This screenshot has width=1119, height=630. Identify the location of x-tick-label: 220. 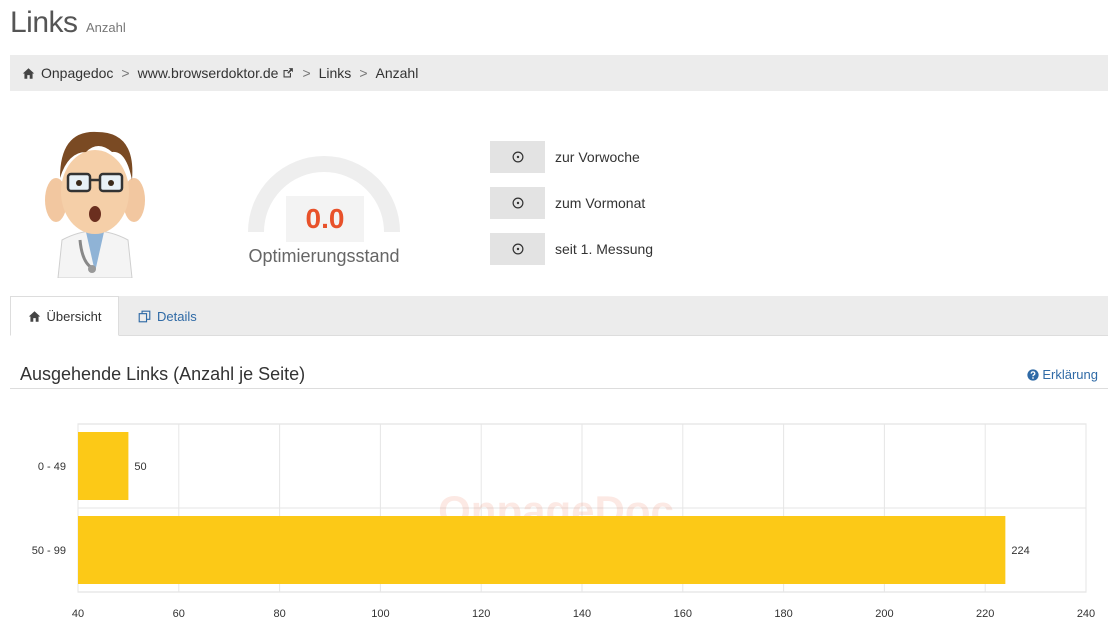
(985, 614).